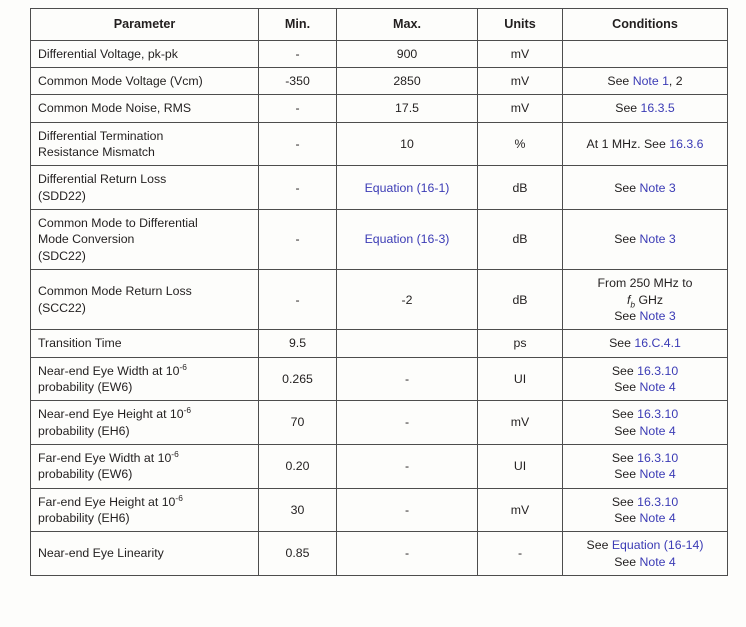 The image size is (746, 627). Describe the element at coordinates (105, 457) in the screenshot. I see `parameter-line-1: Far-end Eye Width at 10` at that location.